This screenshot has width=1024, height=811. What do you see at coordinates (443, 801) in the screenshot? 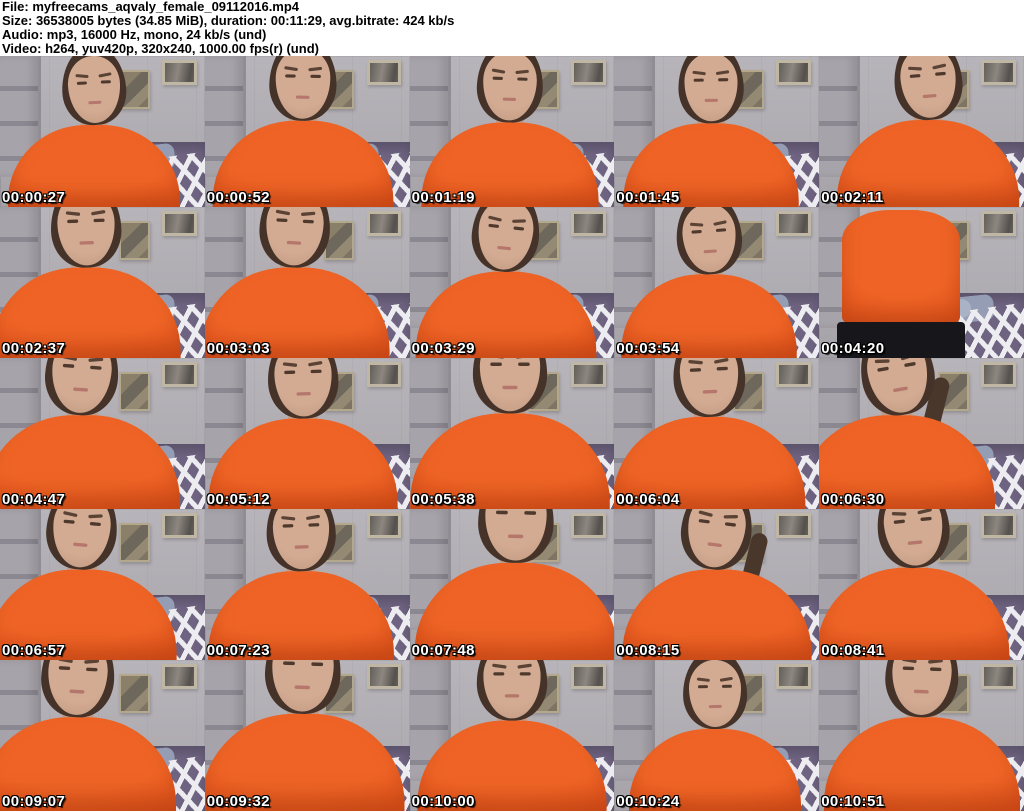
I see `timestamp-label: 00:10:00` at bounding box center [443, 801].